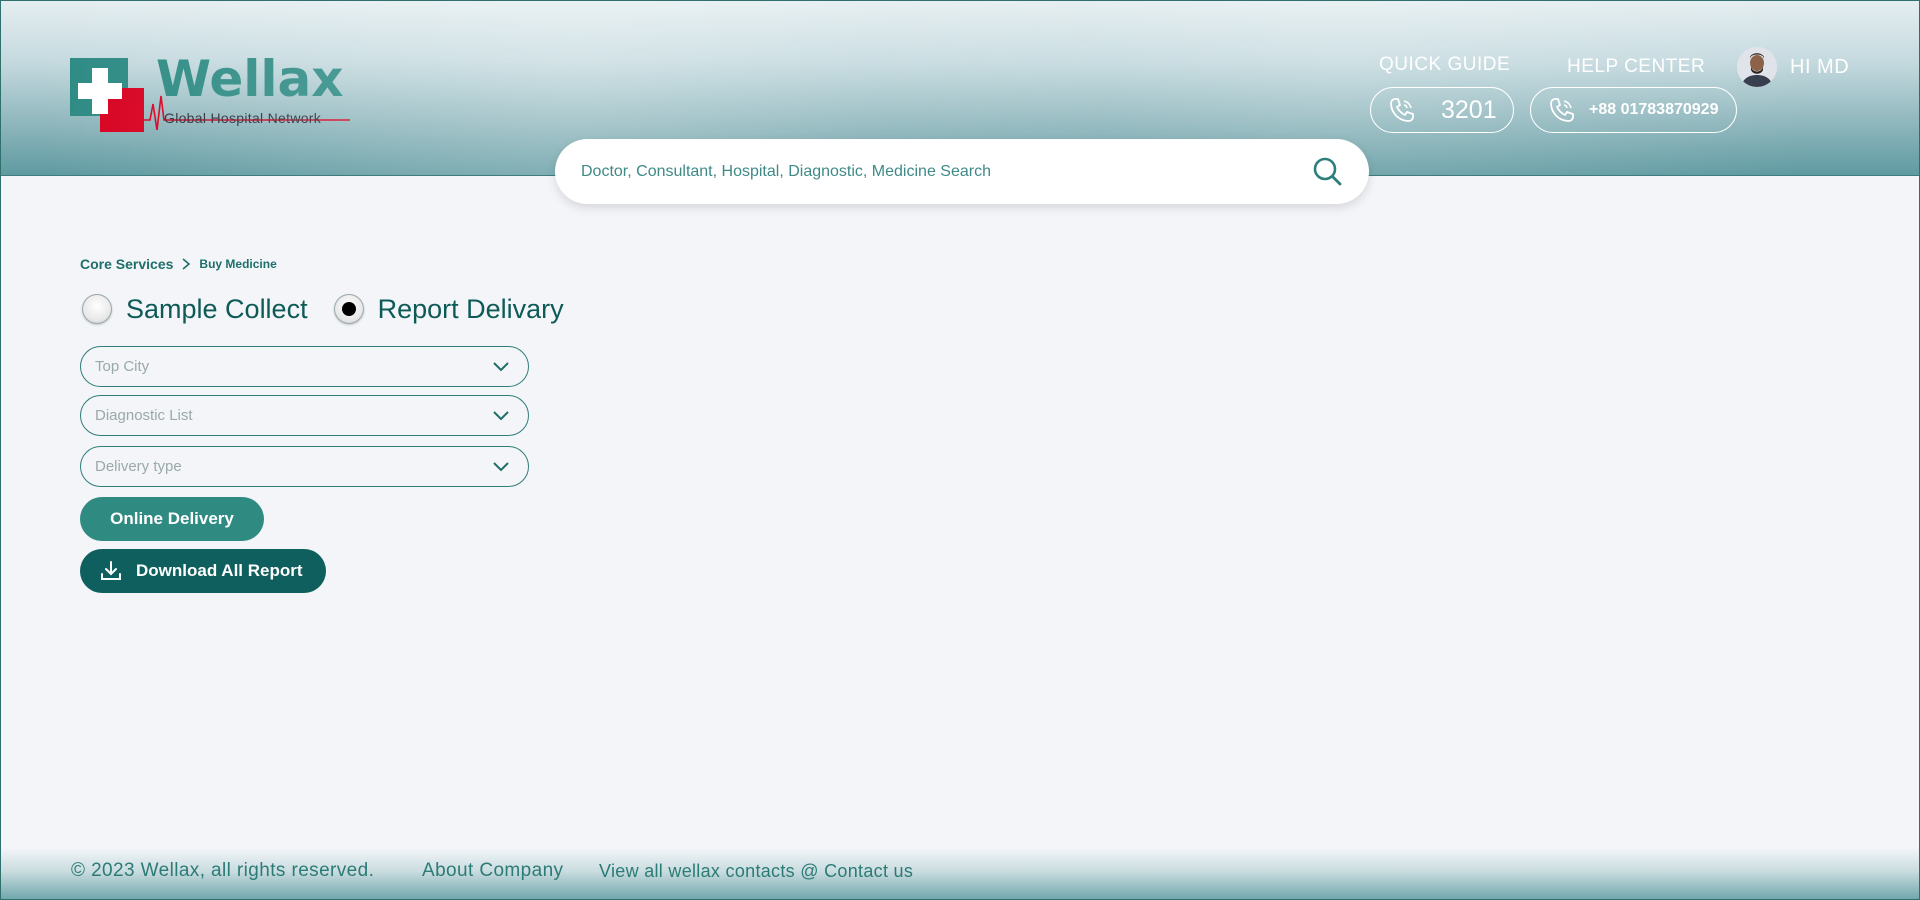 The height and width of the screenshot is (900, 1920). What do you see at coordinates (756, 871) in the screenshot?
I see `footer-contacts-link: View all wellax contacts @ Contact us` at bounding box center [756, 871].